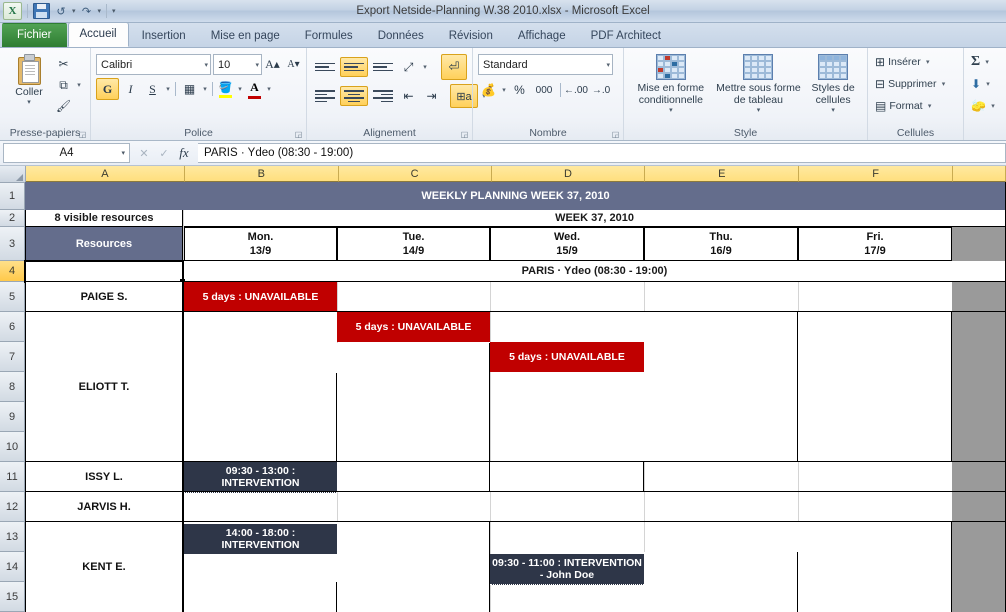 The height and width of the screenshot is (612, 1006). Describe the element at coordinates (833, 83) in the screenshot. I see `cell-styles-button: Styles de cellules ▾` at that location.